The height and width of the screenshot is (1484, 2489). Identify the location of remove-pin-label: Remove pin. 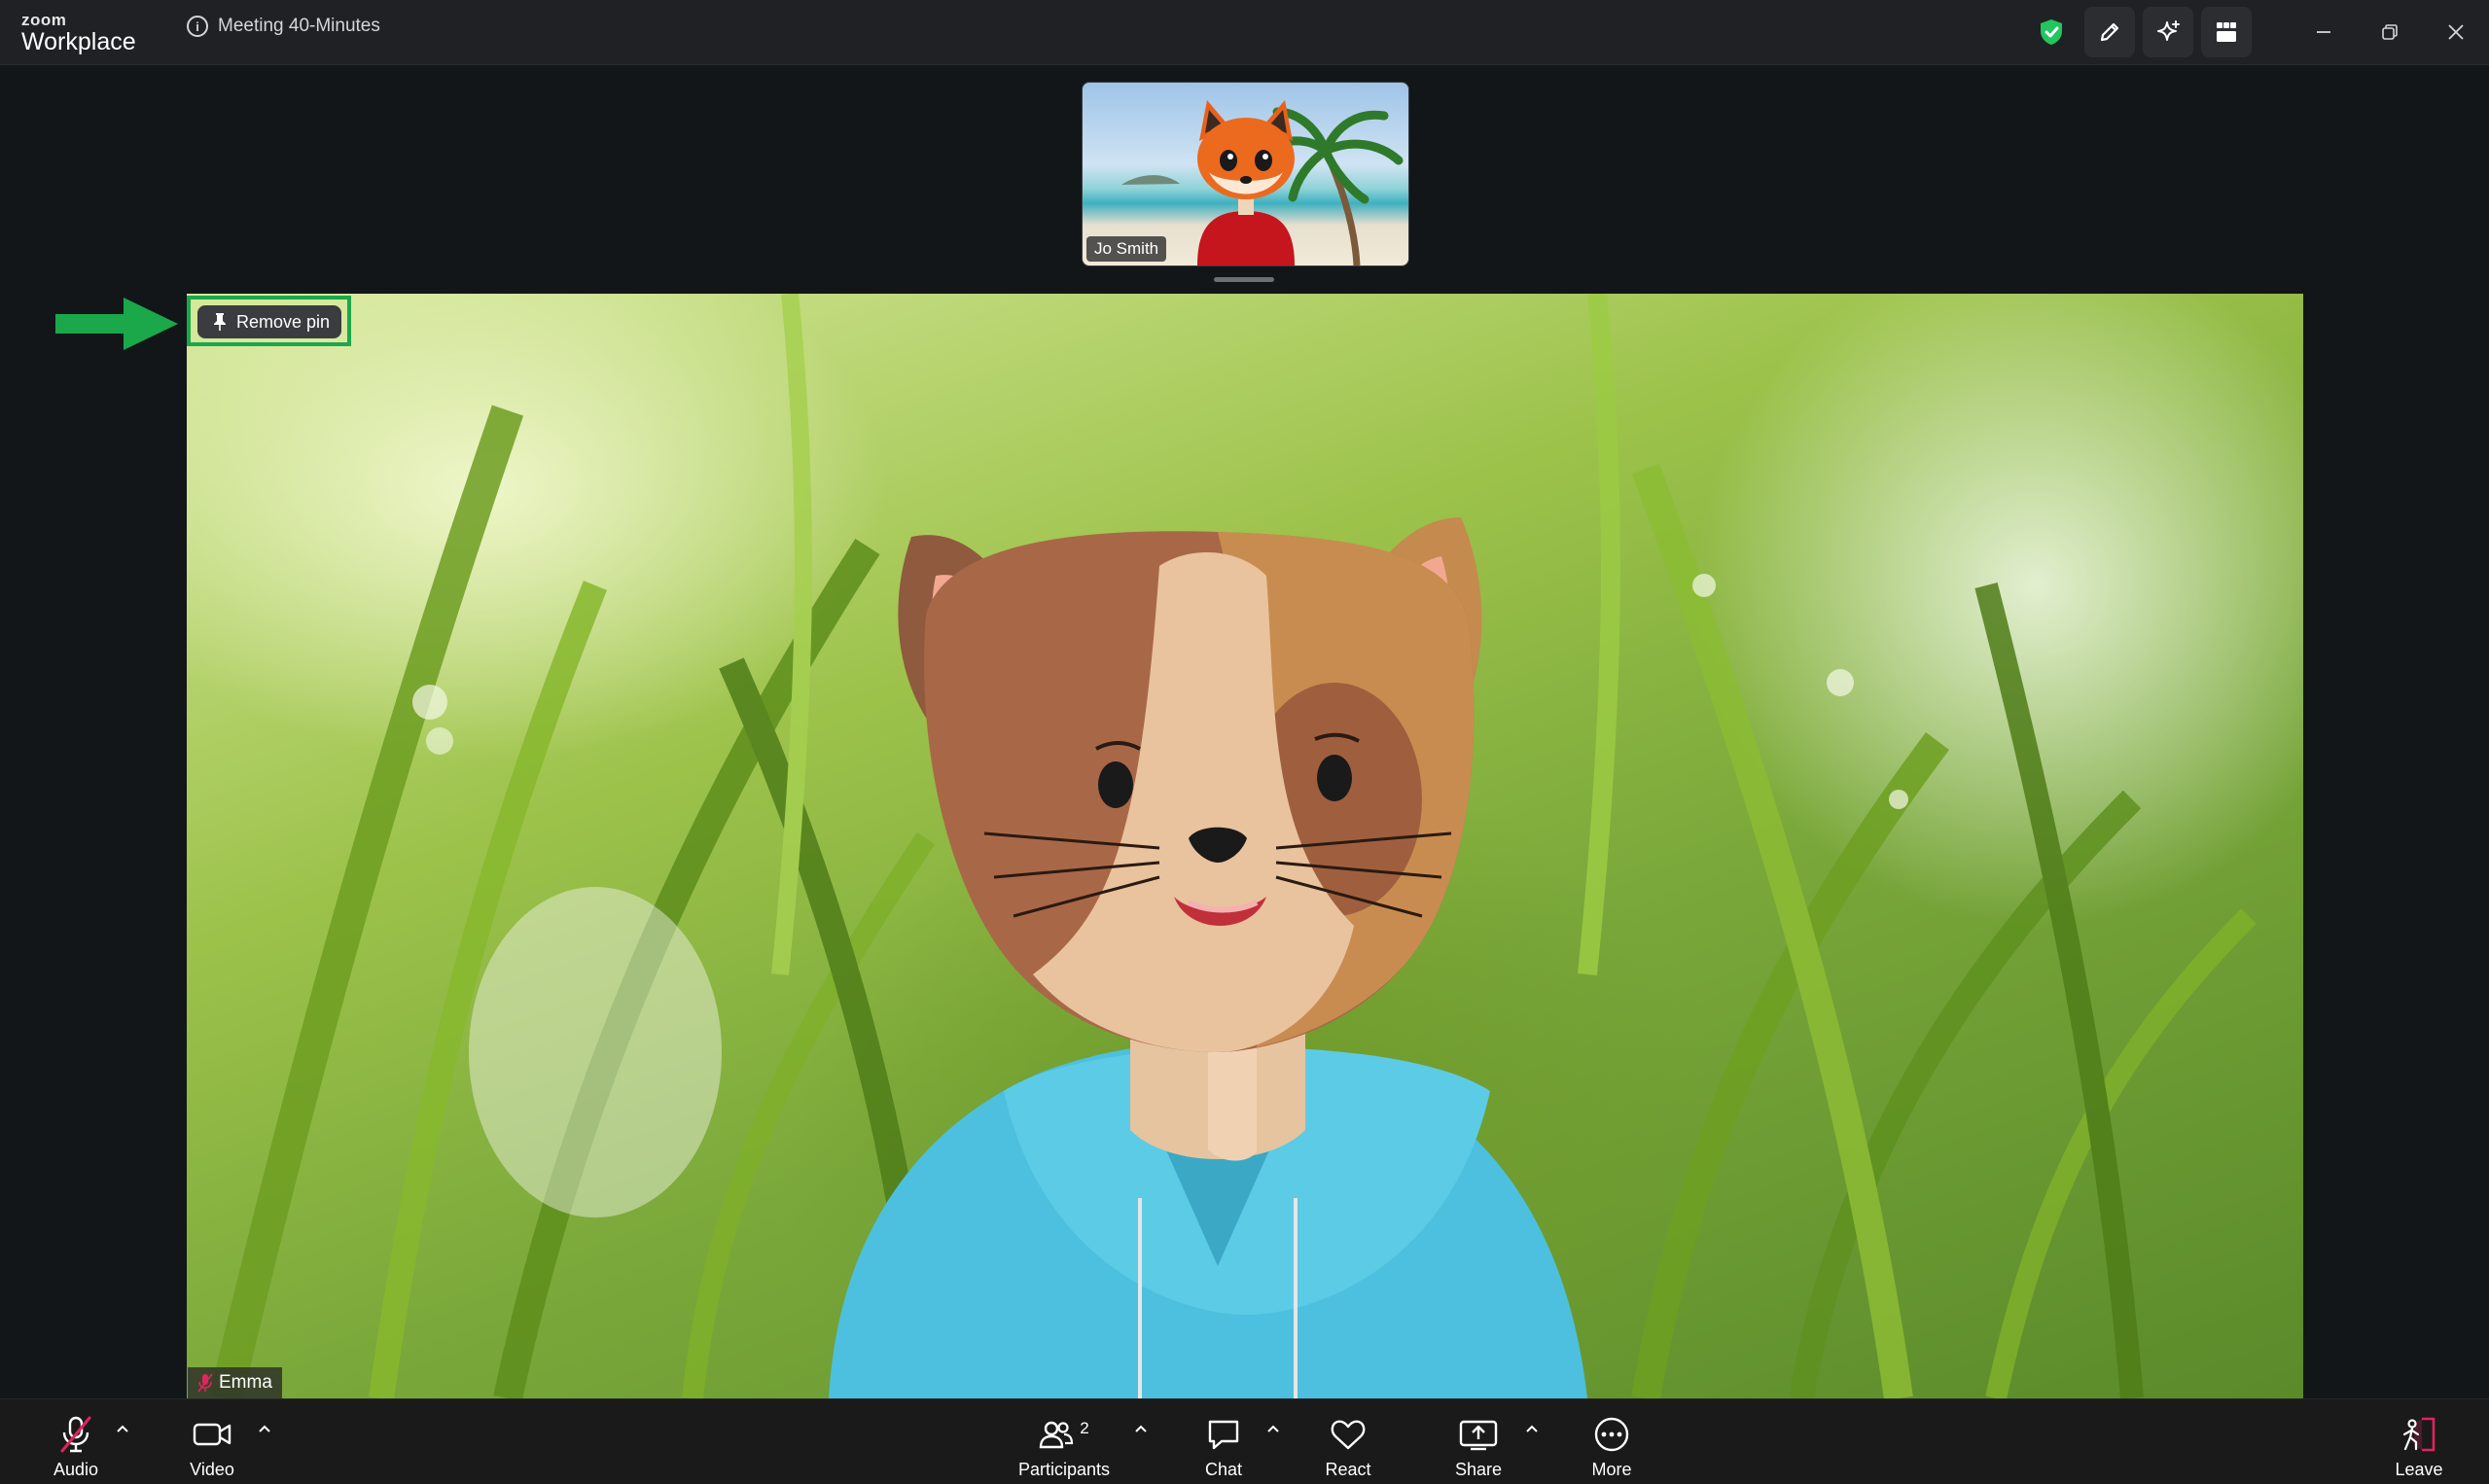
(283, 321).